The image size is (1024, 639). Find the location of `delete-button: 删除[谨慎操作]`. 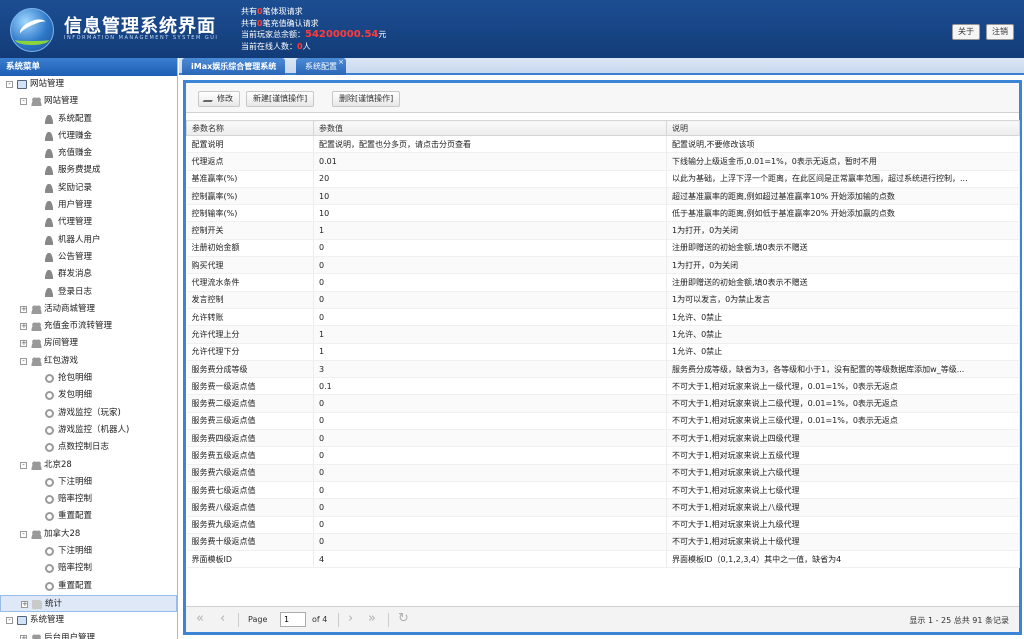

delete-button: 删除[谨慎操作] is located at coordinates (366, 99).